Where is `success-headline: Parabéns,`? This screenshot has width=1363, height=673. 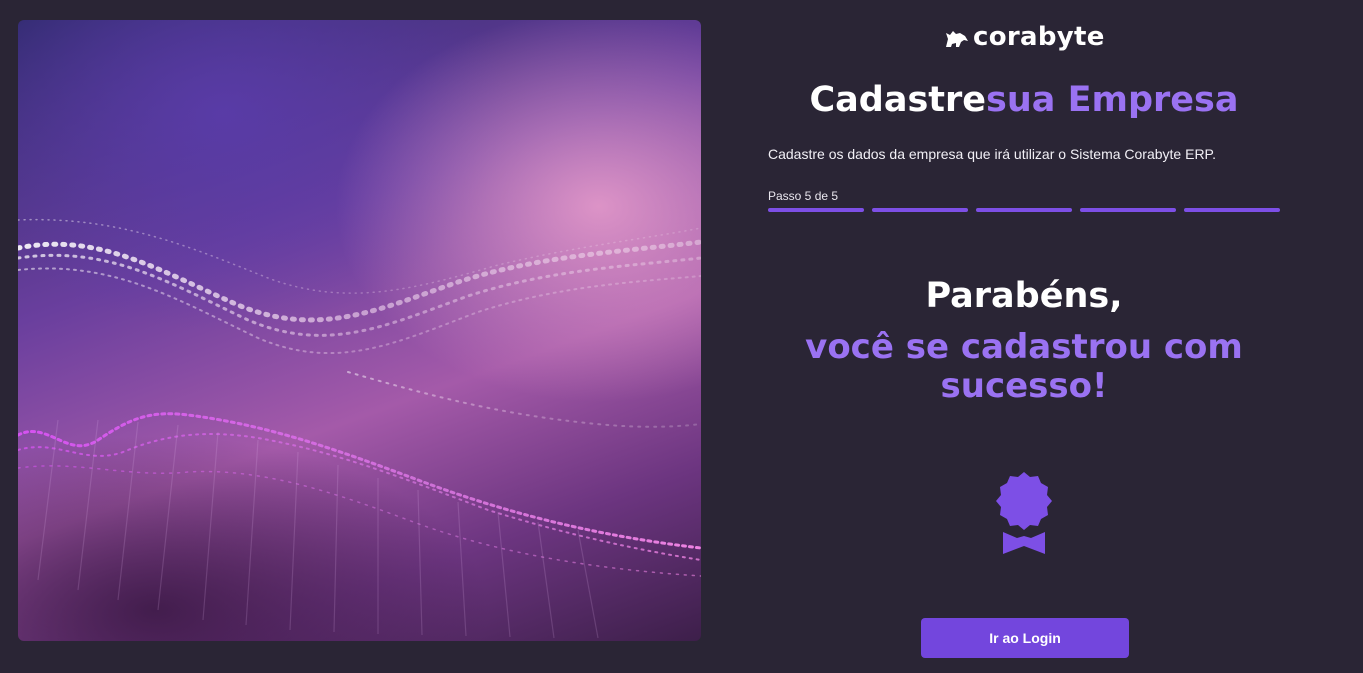 success-headline: Parabéns, is located at coordinates (1024, 296).